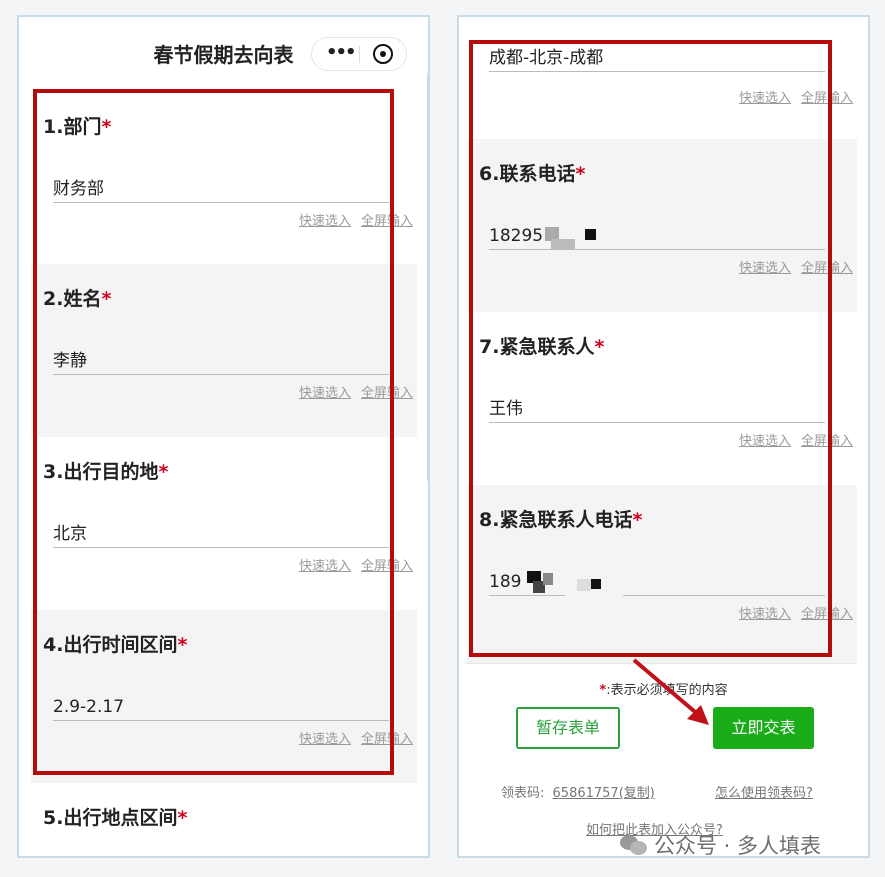 Image resolution: width=885 pixels, height=877 pixels. What do you see at coordinates (568, 728) in the screenshot?
I see `save-draft-button: 暂存表单` at bounding box center [568, 728].